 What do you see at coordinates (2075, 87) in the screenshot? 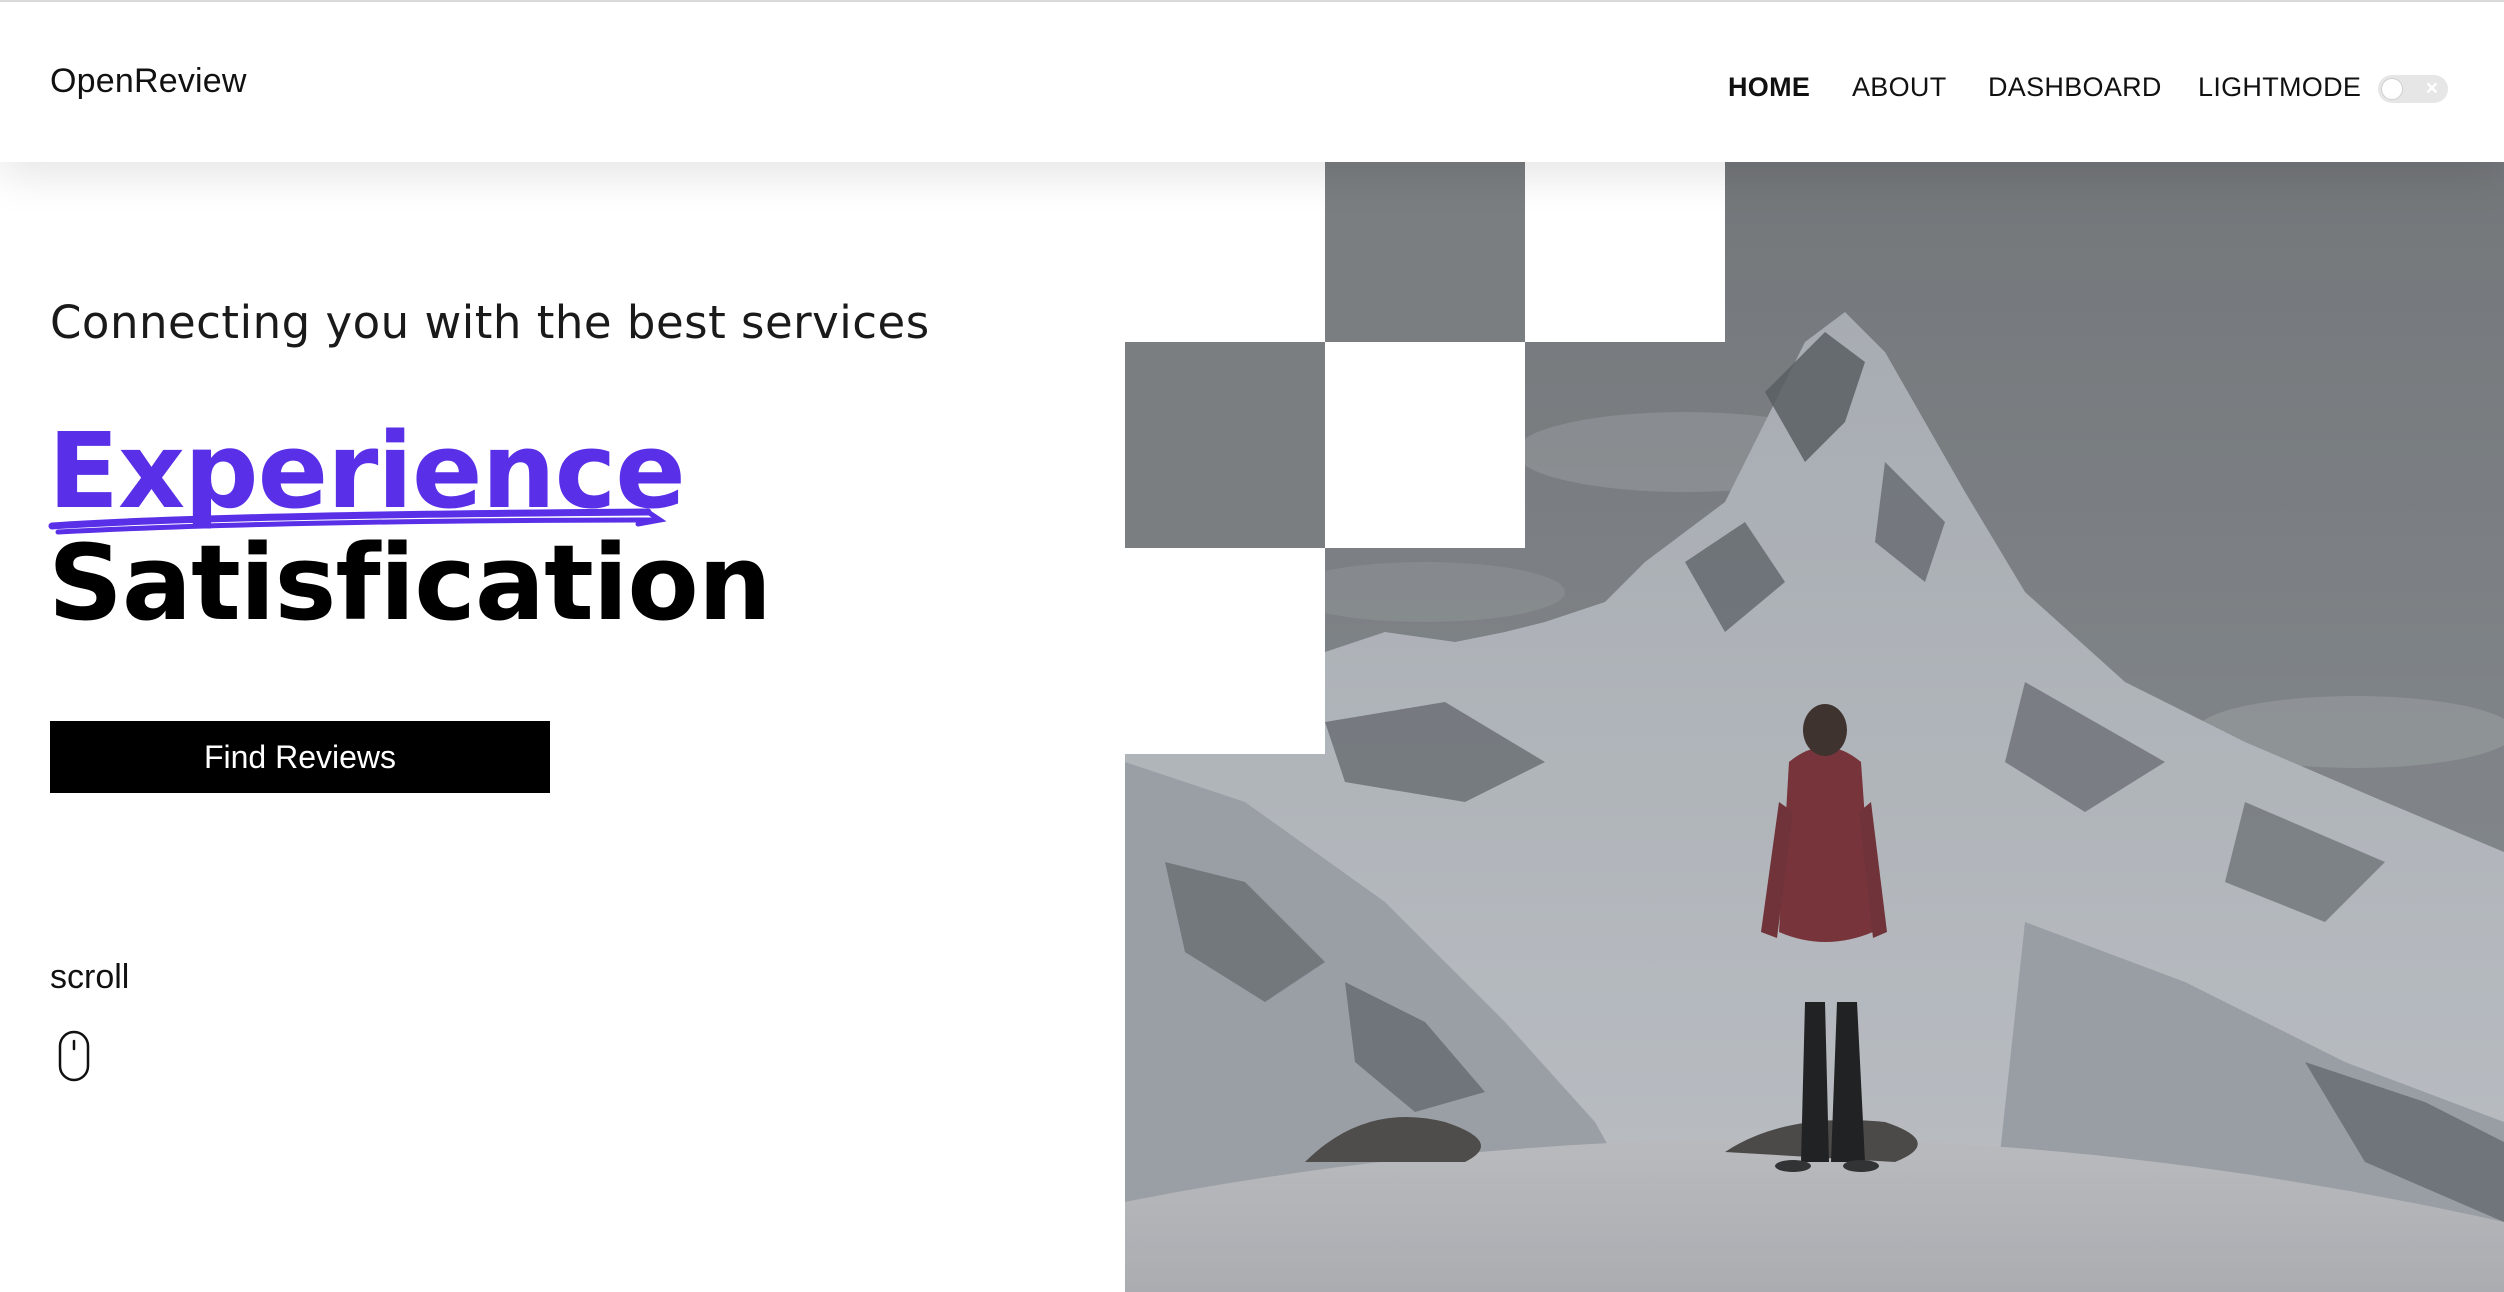
I see `nav-dashboard-link: DASHBOARD` at bounding box center [2075, 87].